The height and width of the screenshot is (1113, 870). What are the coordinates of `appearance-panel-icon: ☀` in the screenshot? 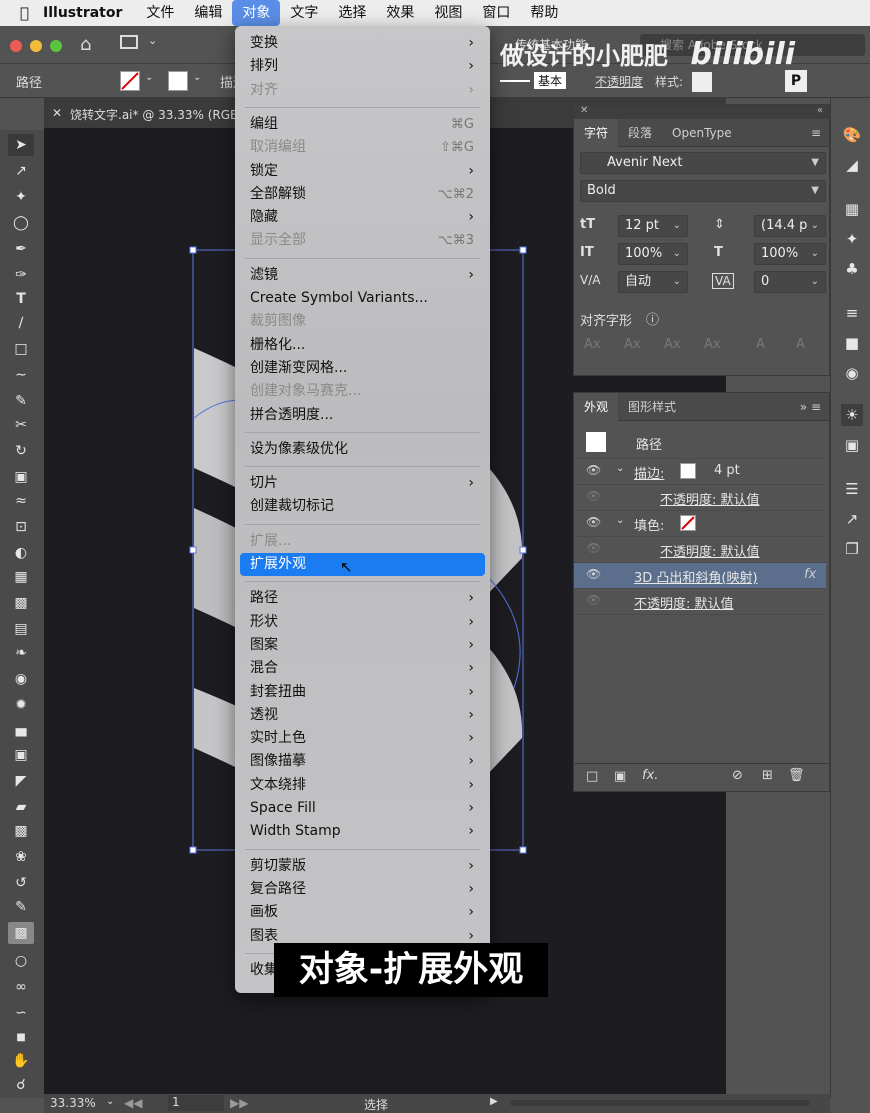 It's located at (852, 415).